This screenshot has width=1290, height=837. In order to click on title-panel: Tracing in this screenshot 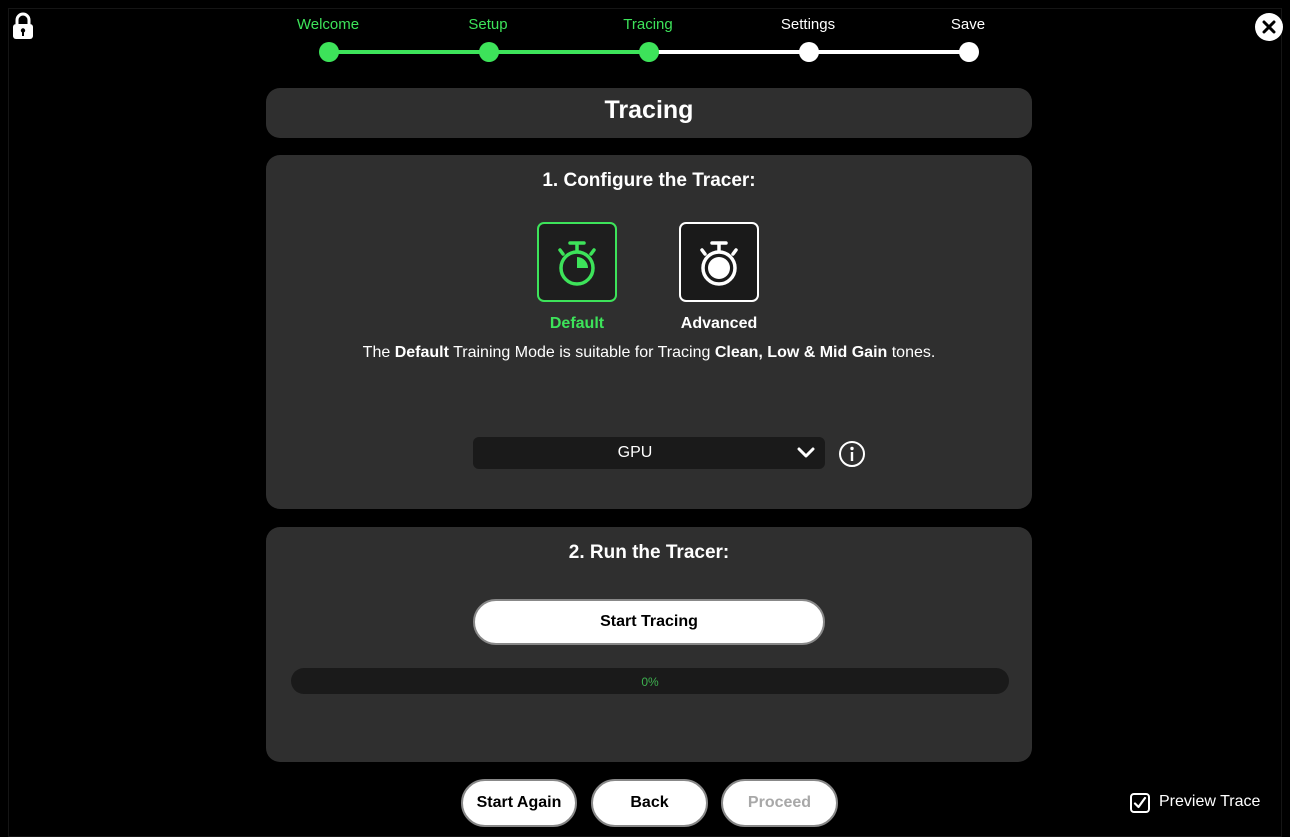, I will do `click(649, 113)`.